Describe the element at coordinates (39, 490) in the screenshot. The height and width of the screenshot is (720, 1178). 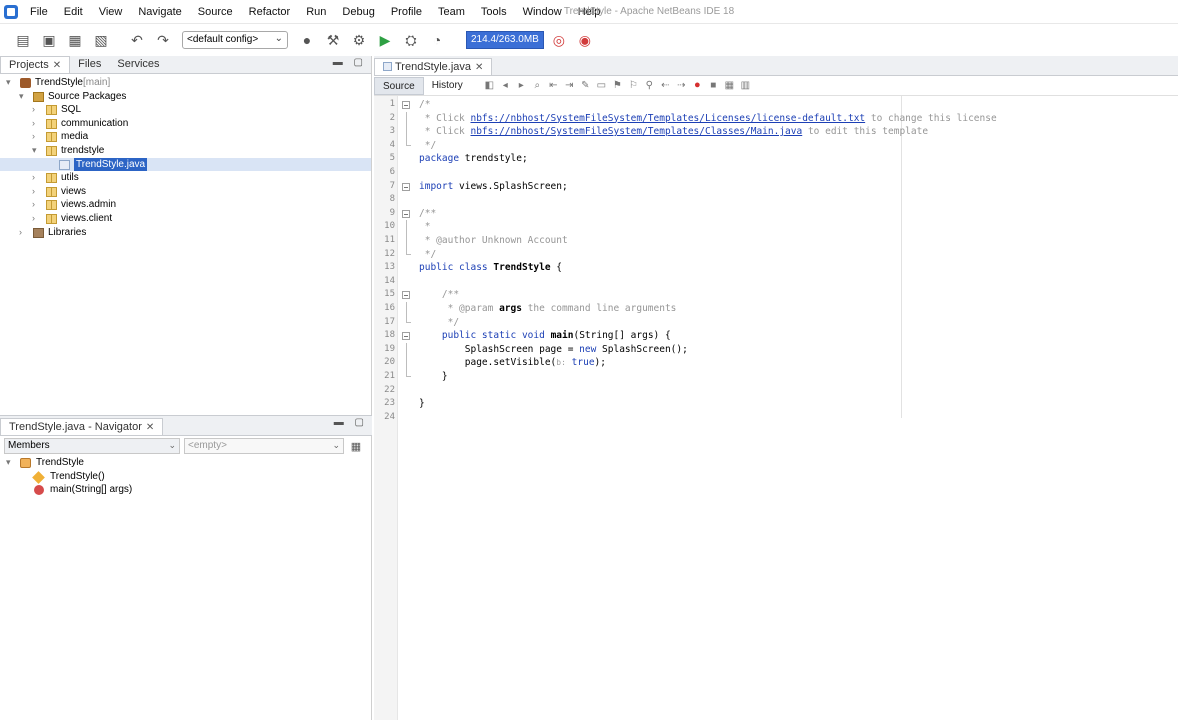
I see `method-icon` at that location.